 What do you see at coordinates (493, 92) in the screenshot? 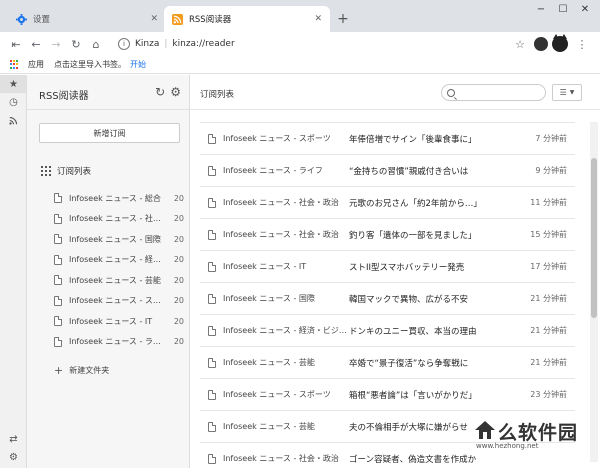
I see `search-input` at bounding box center [493, 92].